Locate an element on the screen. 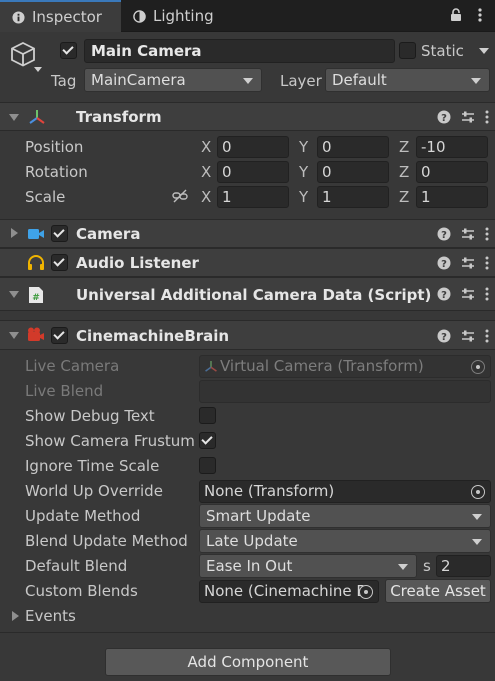 The height and width of the screenshot is (681, 495). icon-dropdown-arrow-icon is located at coordinates (38, 69).